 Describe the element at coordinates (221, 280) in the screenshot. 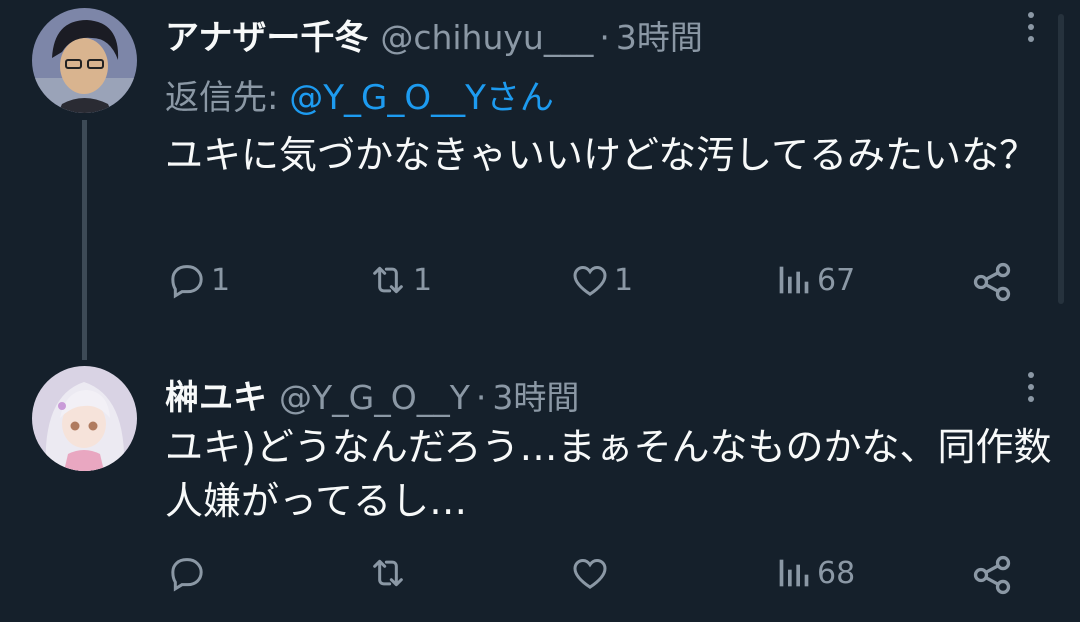

I see `reply-count: 1` at that location.